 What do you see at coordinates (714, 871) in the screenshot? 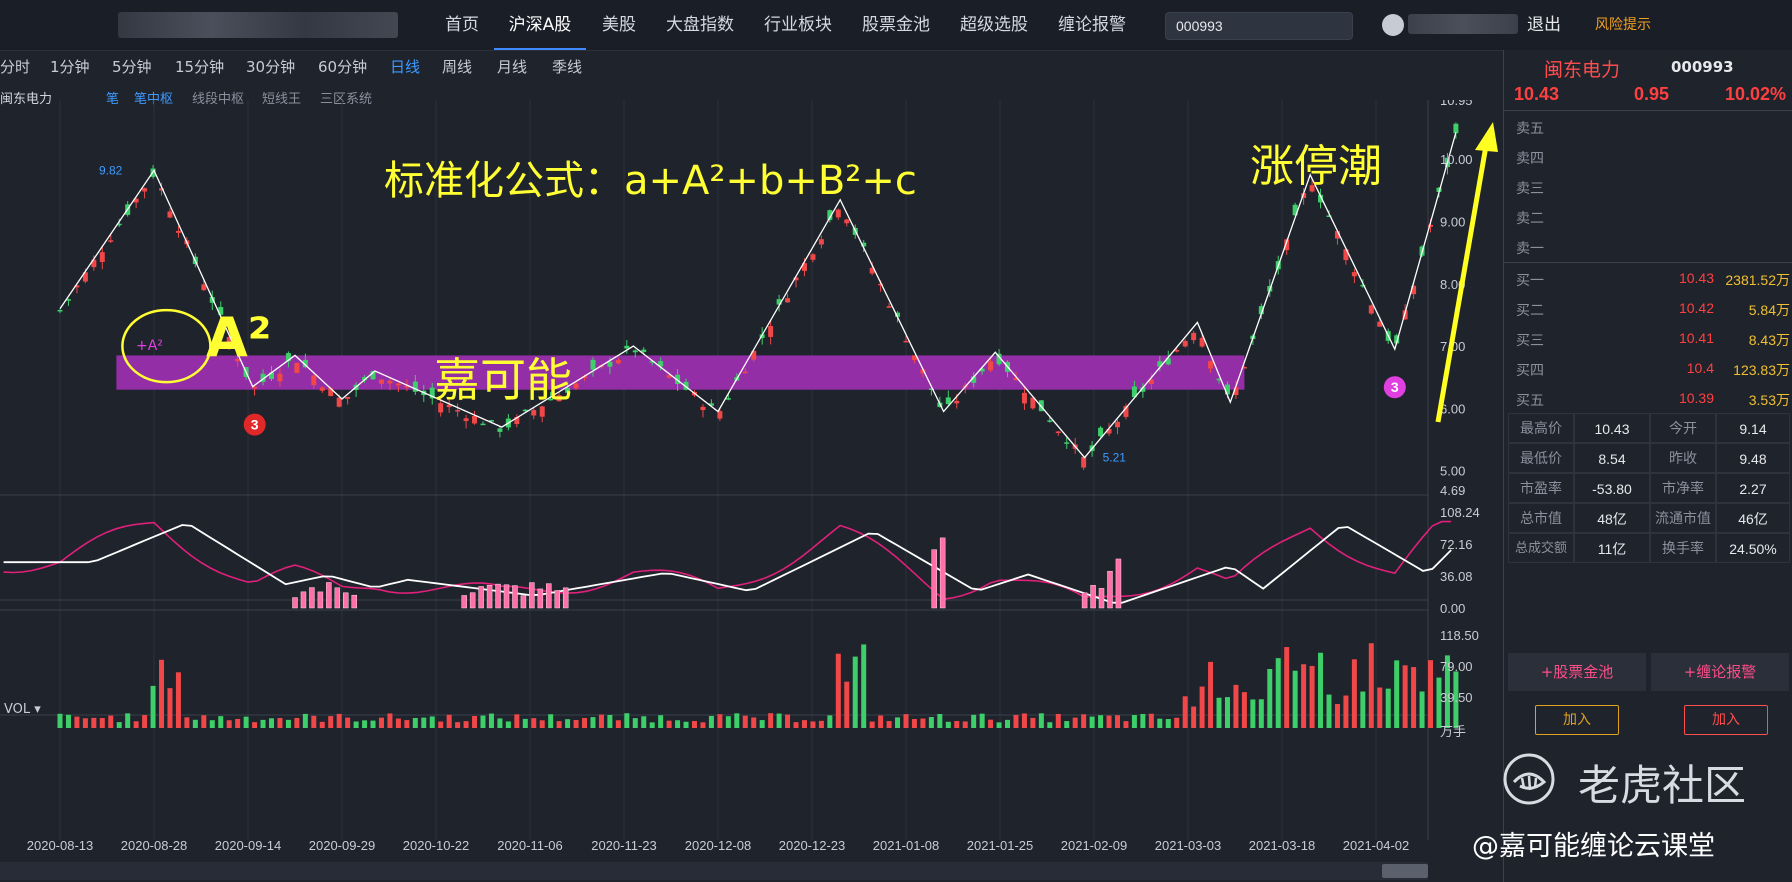
I see `chart-scrollbar-track` at bounding box center [714, 871].